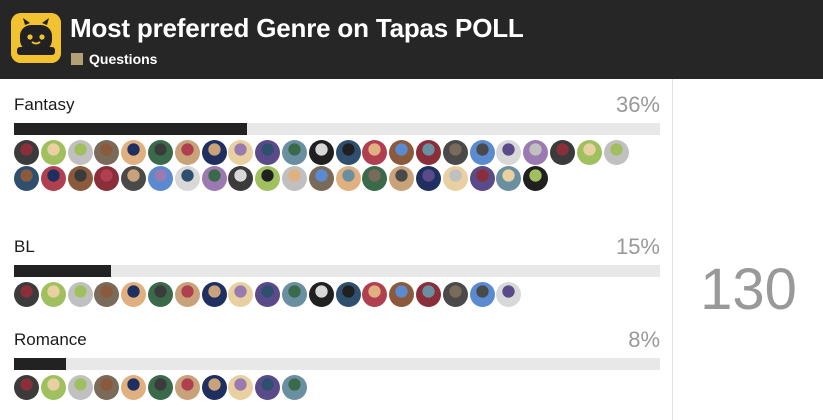  I want to click on option-label: Fantasy, so click(44, 104).